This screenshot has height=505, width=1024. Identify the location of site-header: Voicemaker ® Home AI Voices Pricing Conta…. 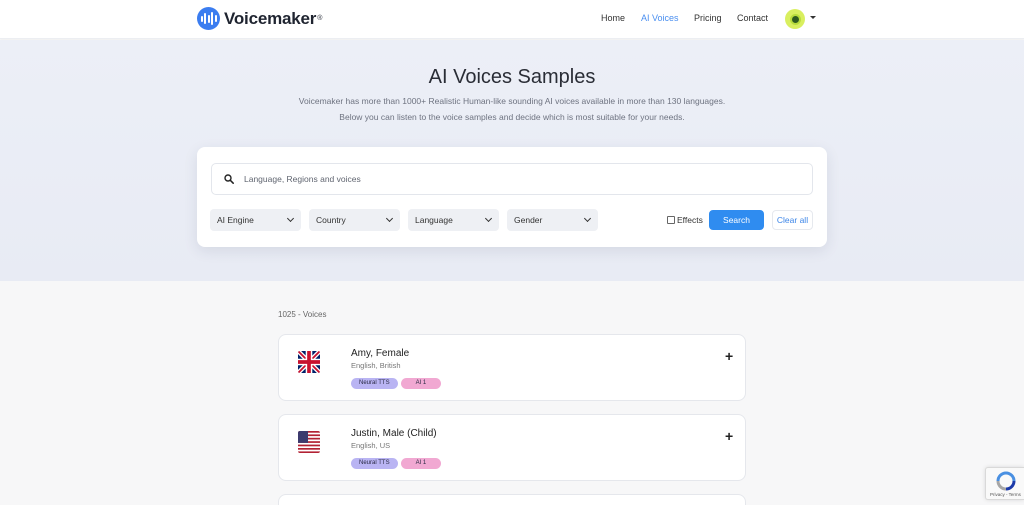
(512, 19).